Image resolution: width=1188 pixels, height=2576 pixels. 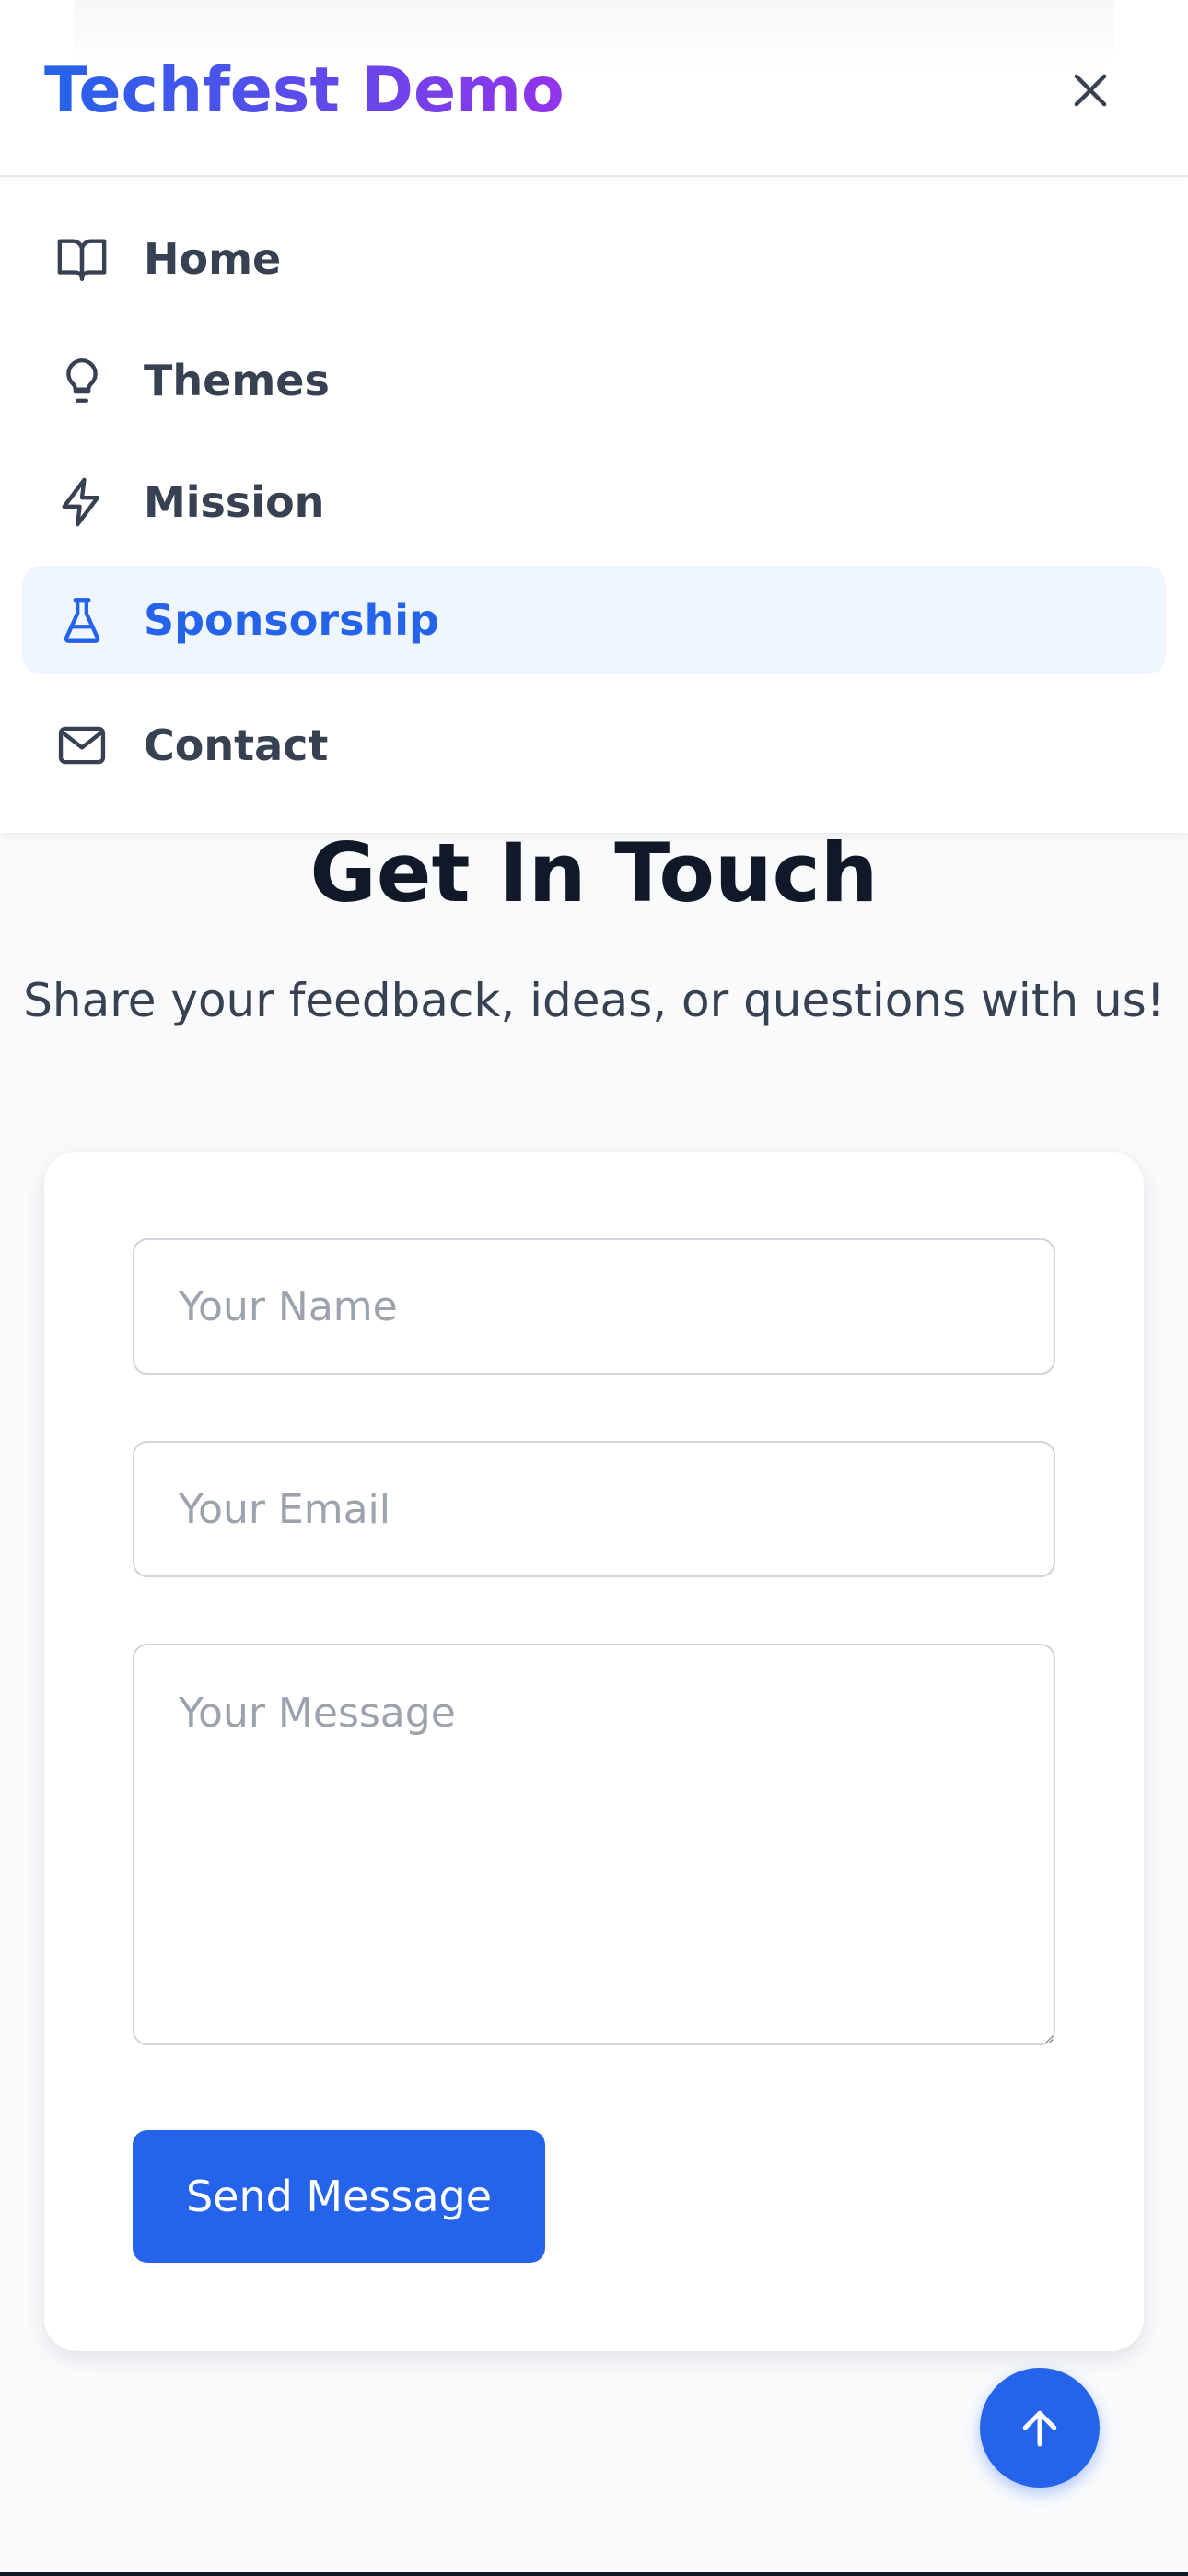 I want to click on close-icon, so click(x=1091, y=90).